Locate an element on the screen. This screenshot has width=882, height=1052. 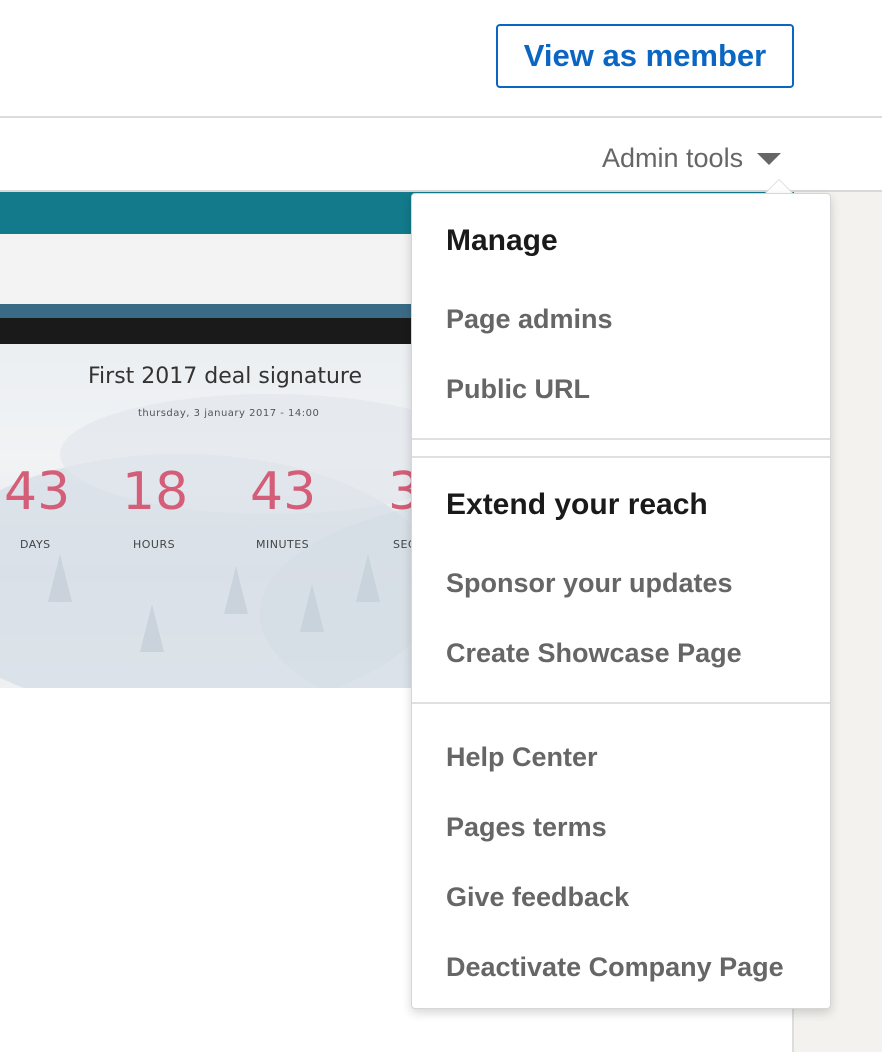
top-header: View as member is located at coordinates (441, 59).